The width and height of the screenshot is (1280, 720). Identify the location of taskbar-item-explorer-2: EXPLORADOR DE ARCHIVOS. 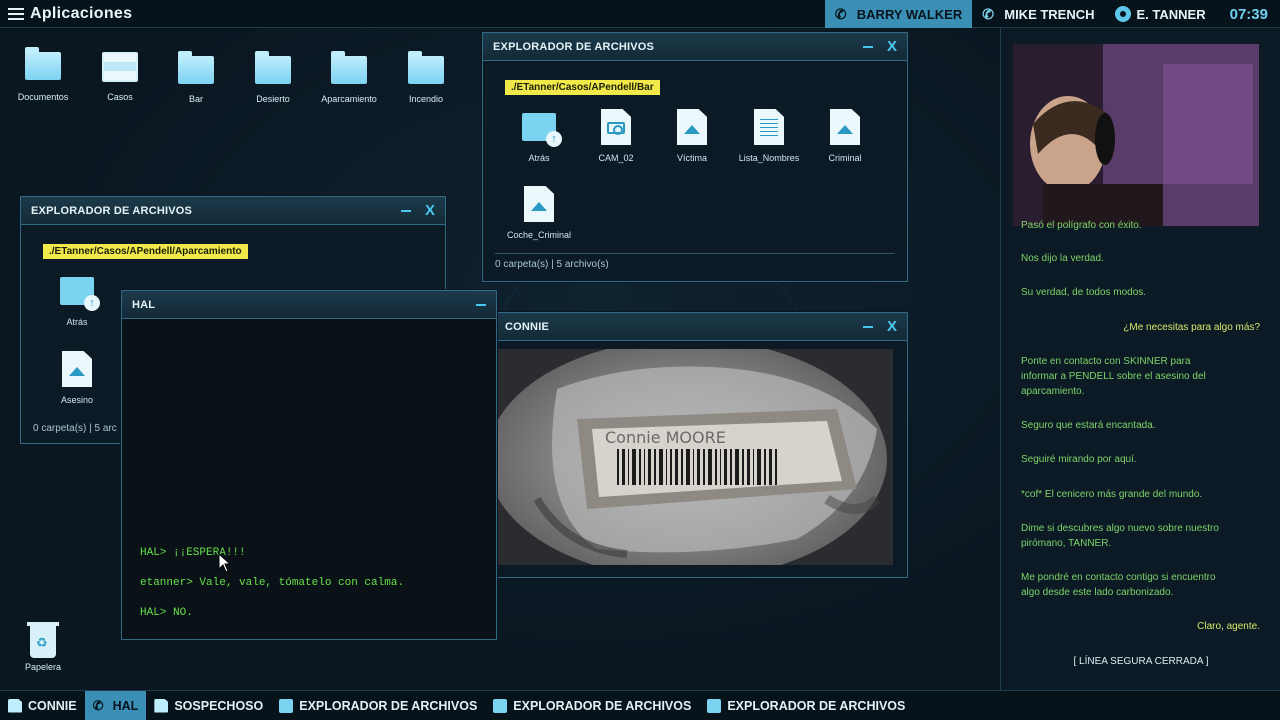
(592, 705).